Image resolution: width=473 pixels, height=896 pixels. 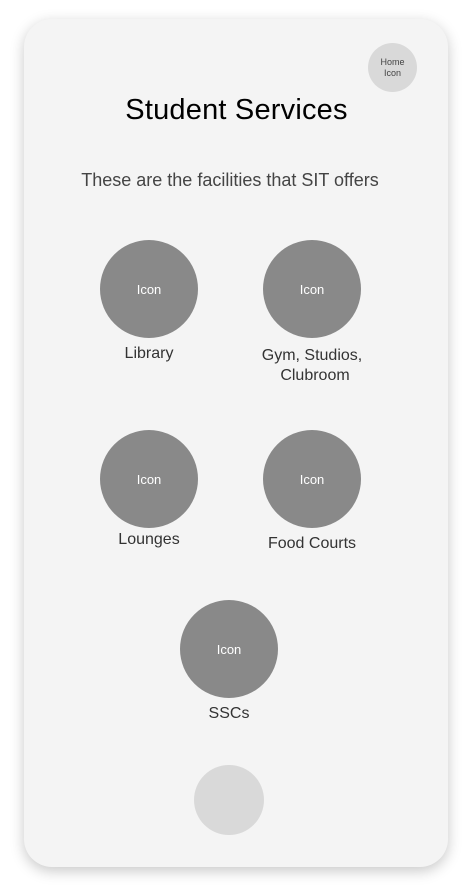 What do you see at coordinates (149, 289) in the screenshot?
I see `library-icon: Icon` at bounding box center [149, 289].